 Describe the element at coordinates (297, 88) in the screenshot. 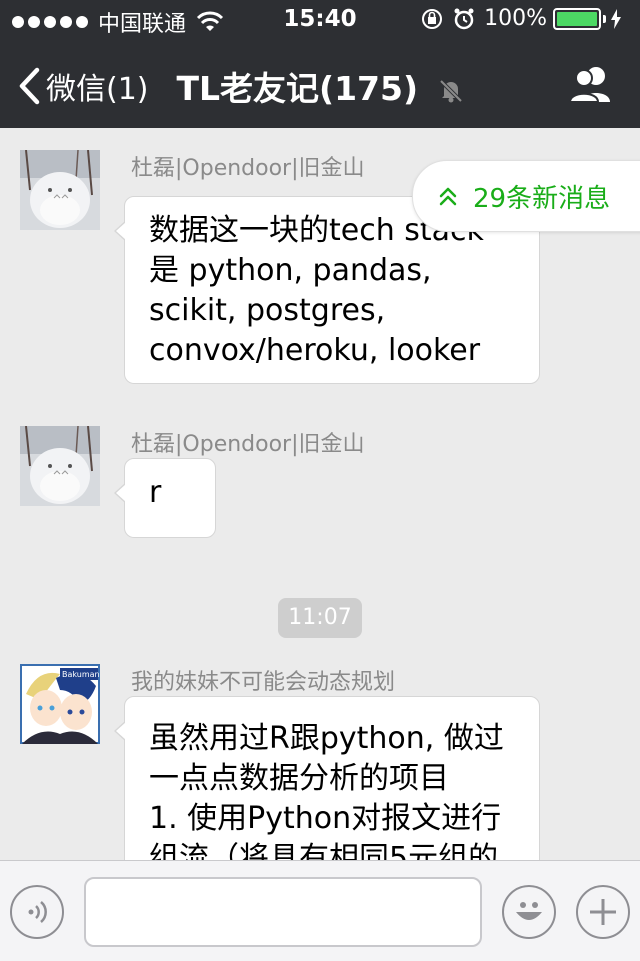

I see `chat-title-text: TL老友记(175)` at that location.